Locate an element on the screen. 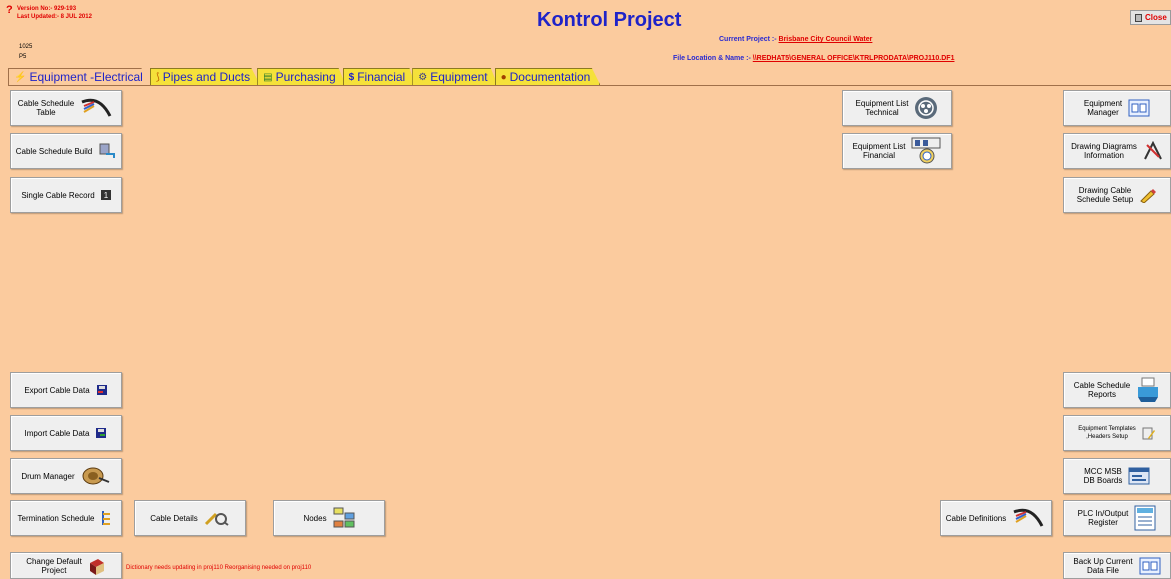 This screenshot has width=1171, height=579. button-label: Equipment Templates ,Headers Setup is located at coordinates (1107, 433).